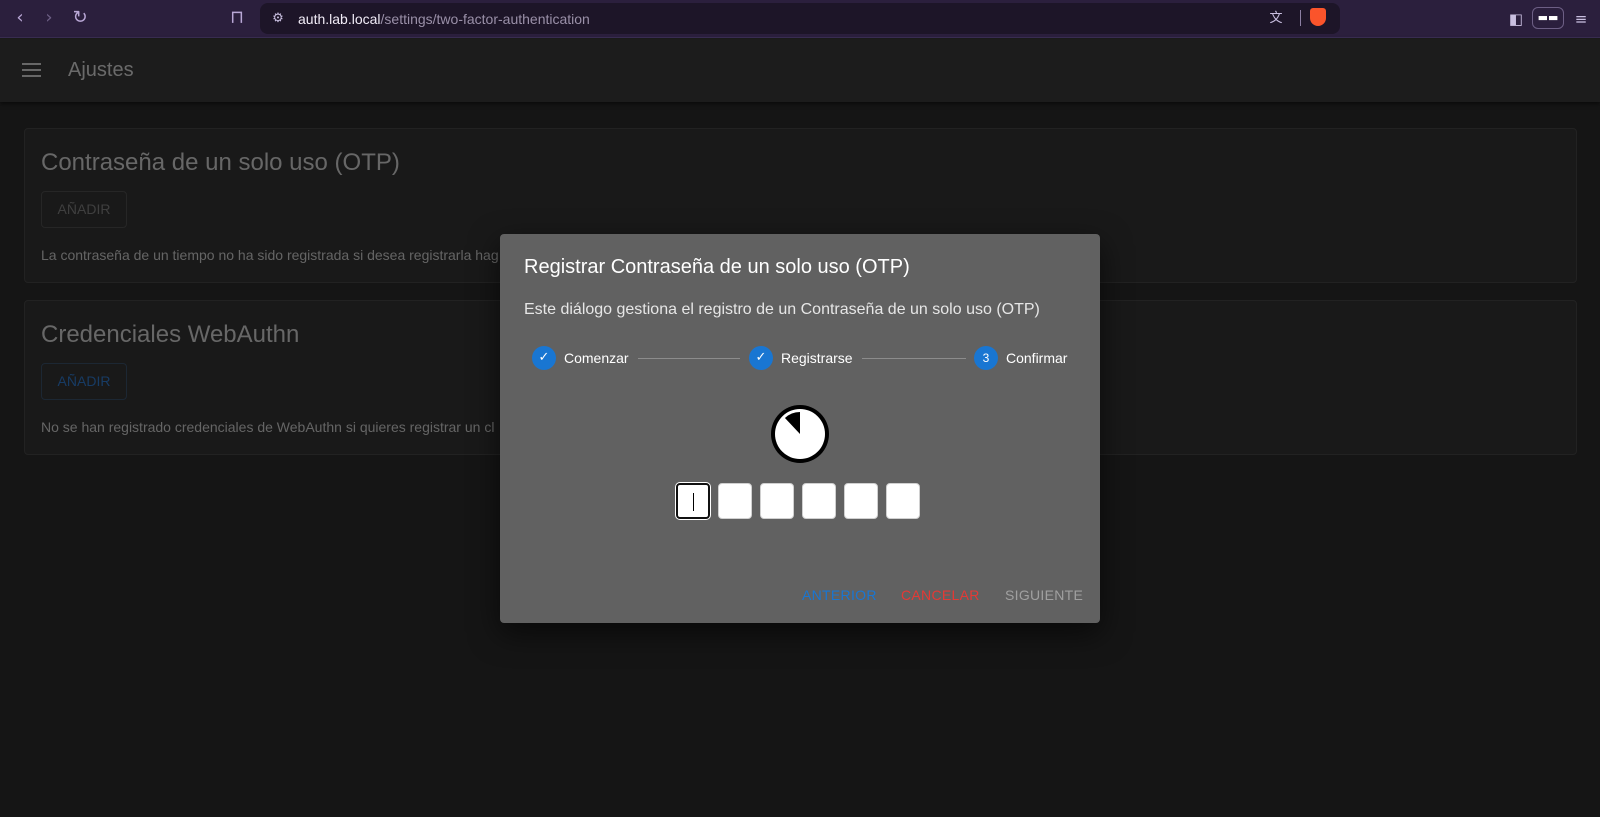 This screenshot has width=1600, height=817. Describe the element at coordinates (278, 19) in the screenshot. I see `site-settings-icon: ⚙` at that location.